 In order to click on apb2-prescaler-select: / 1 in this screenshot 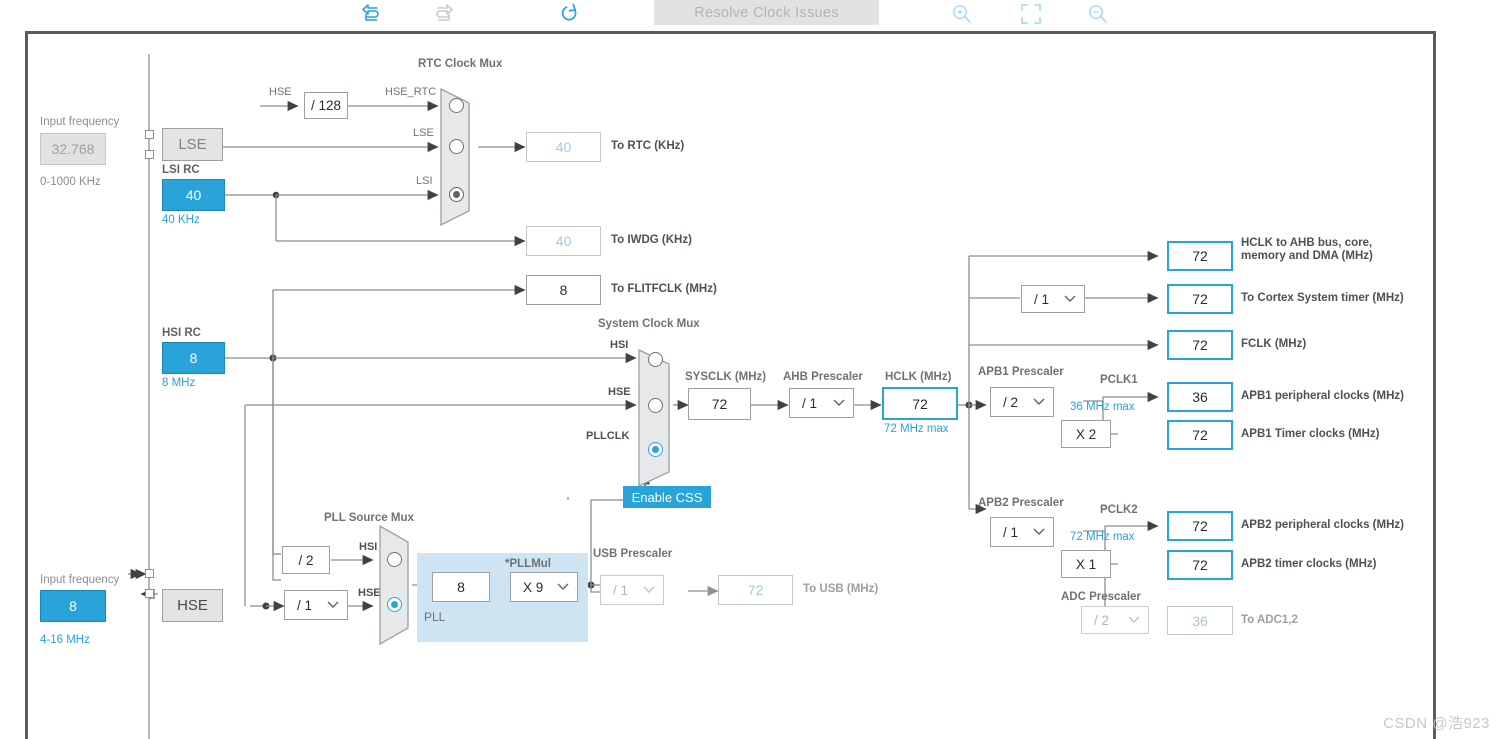, I will do `click(1022, 532)`.